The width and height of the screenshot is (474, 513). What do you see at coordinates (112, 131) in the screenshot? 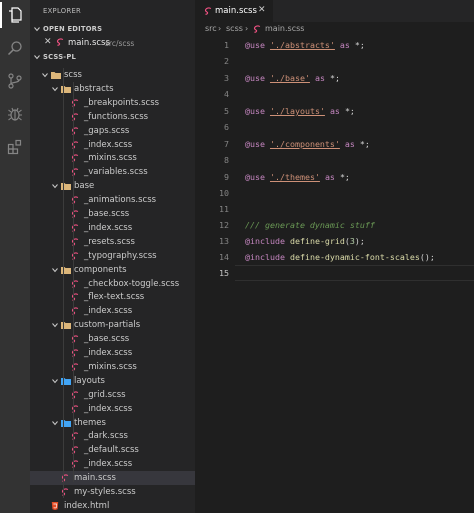
I see `file-item: _gaps.scss` at bounding box center [112, 131].